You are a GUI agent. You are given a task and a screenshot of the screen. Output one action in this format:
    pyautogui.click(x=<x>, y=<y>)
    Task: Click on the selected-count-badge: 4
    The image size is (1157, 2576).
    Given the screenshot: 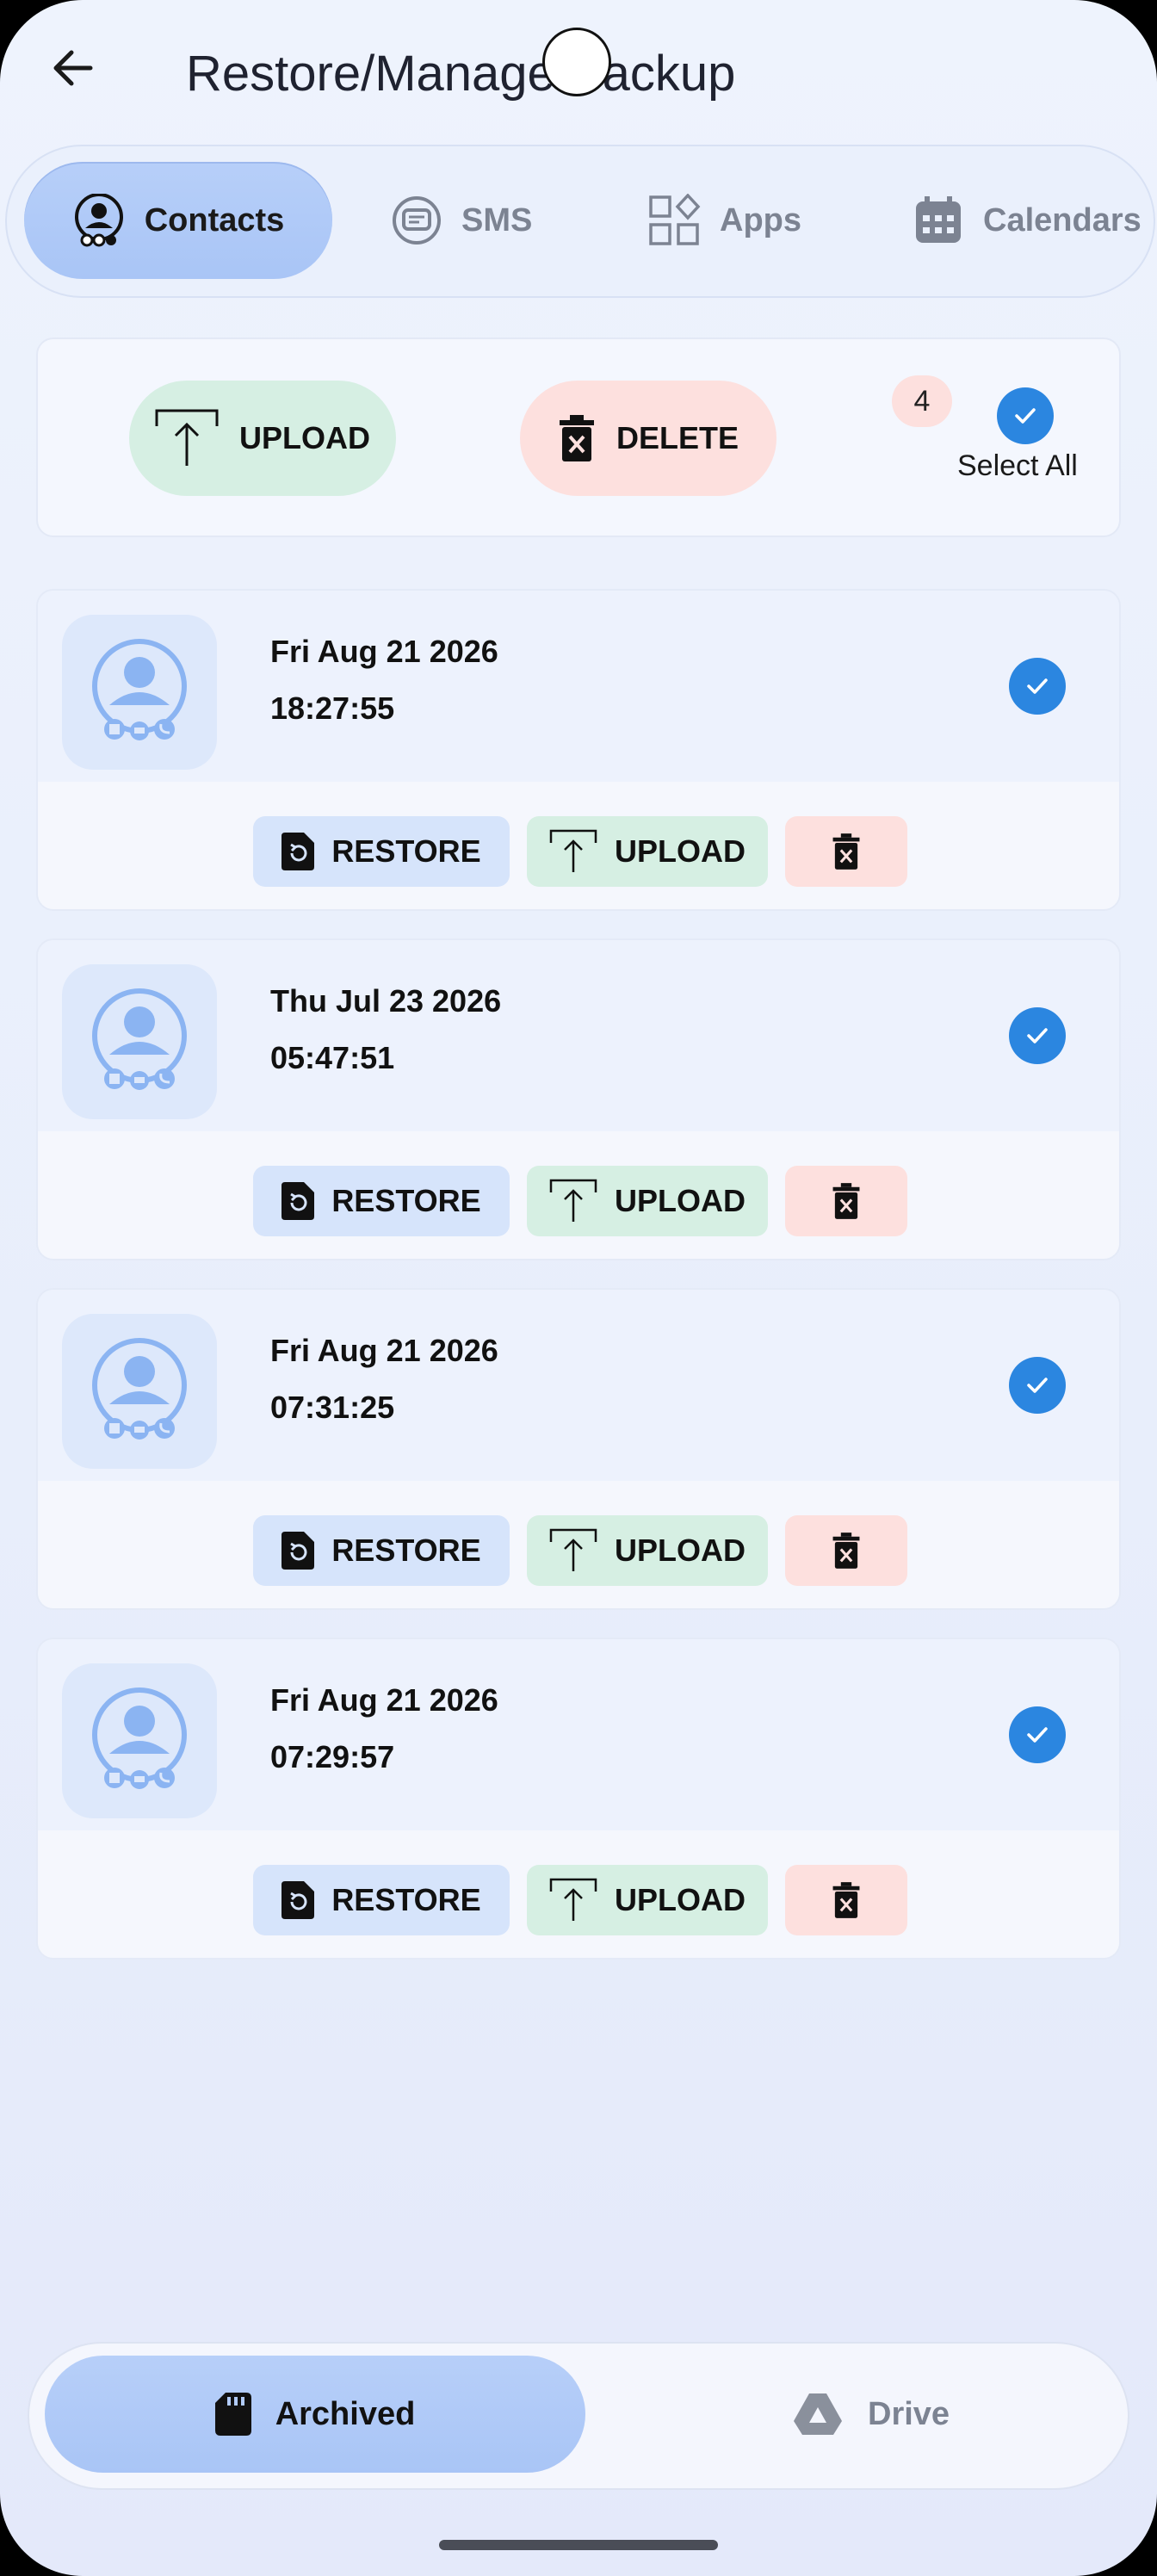 What is the action you would take?
    pyautogui.click(x=922, y=401)
    